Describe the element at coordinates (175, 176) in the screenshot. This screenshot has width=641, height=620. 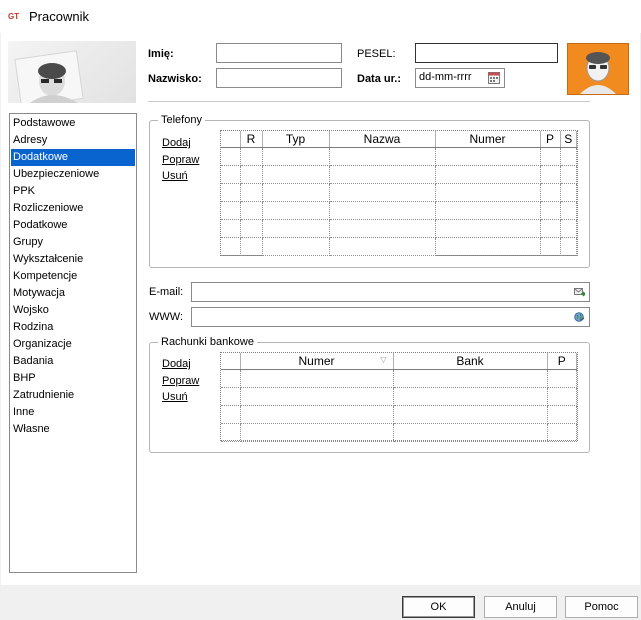
I see `phones-delete-link: Usuń` at that location.